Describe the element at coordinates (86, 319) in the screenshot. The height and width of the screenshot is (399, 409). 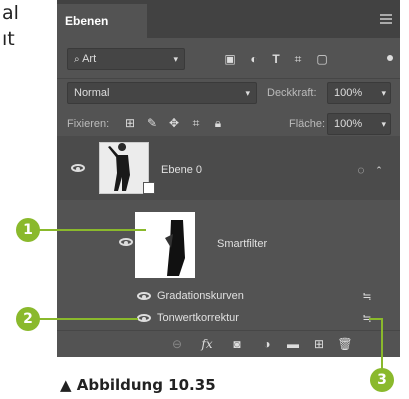
I see `callout-2-line` at that location.